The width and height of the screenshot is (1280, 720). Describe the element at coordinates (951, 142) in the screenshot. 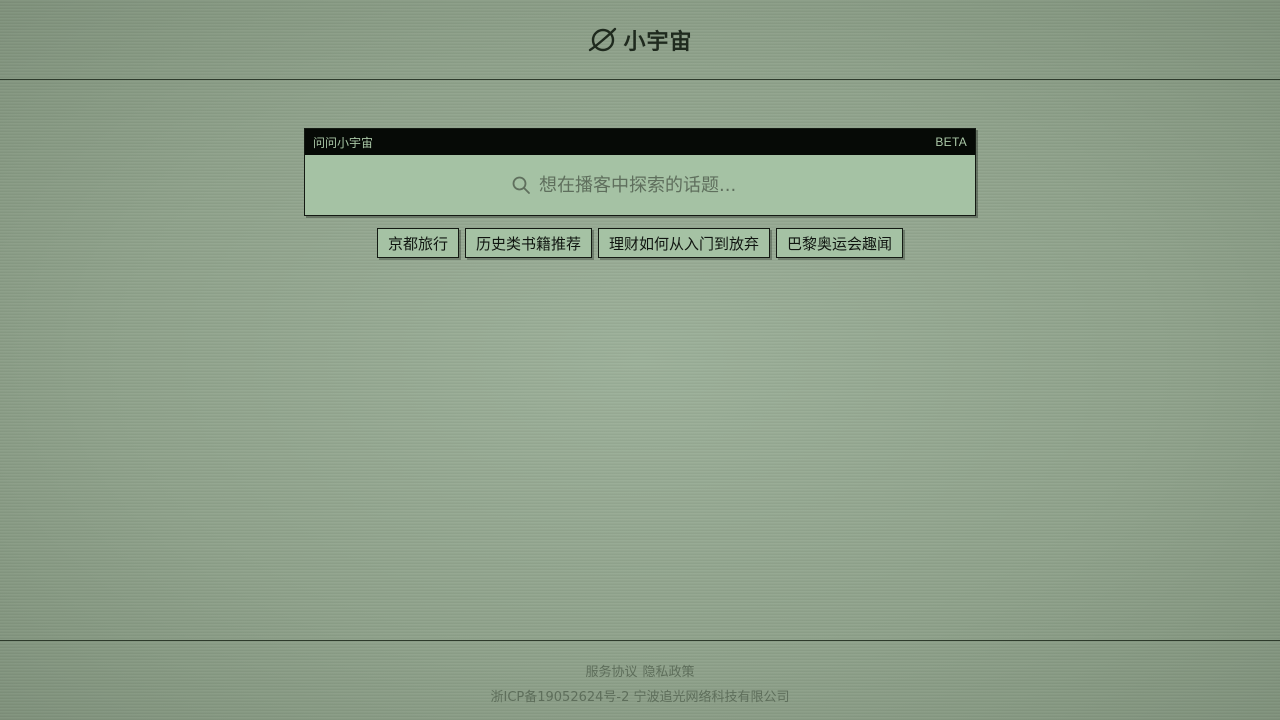

I see `beta-badge: BETA` at that location.